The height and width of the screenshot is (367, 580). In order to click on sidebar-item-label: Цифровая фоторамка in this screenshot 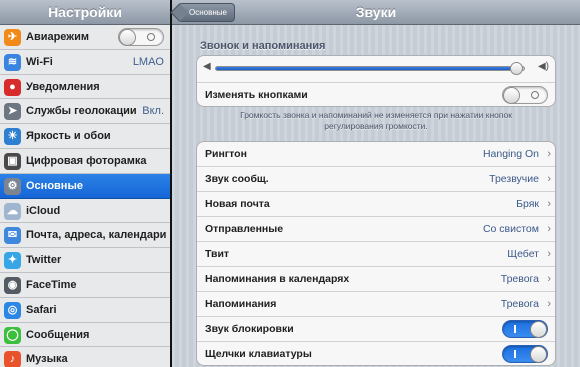, I will do `click(86, 161)`.